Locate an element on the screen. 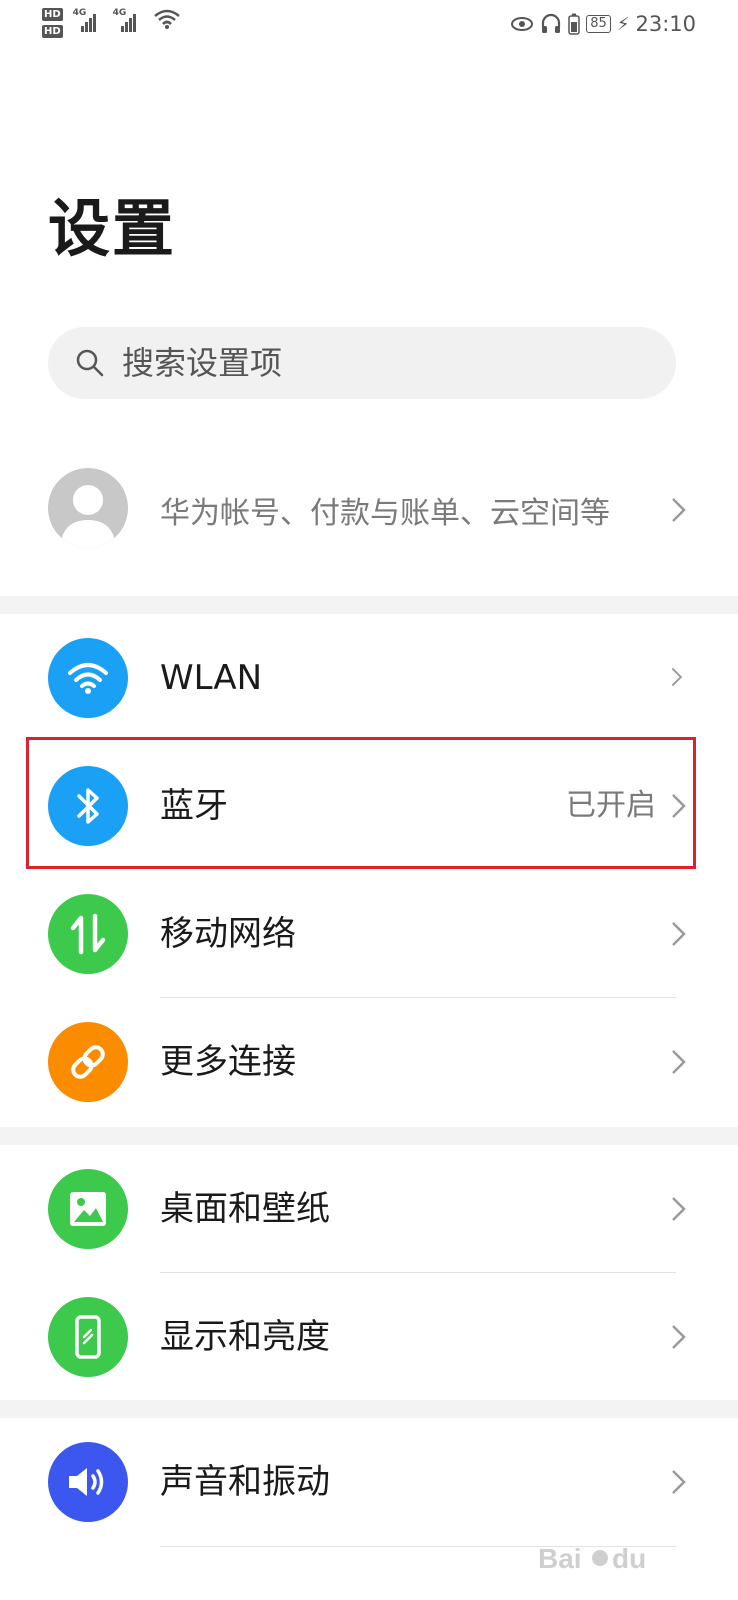 The height and width of the screenshot is (1600, 738). settings-item-sound: 声音和振动 is located at coordinates (369, 1482).